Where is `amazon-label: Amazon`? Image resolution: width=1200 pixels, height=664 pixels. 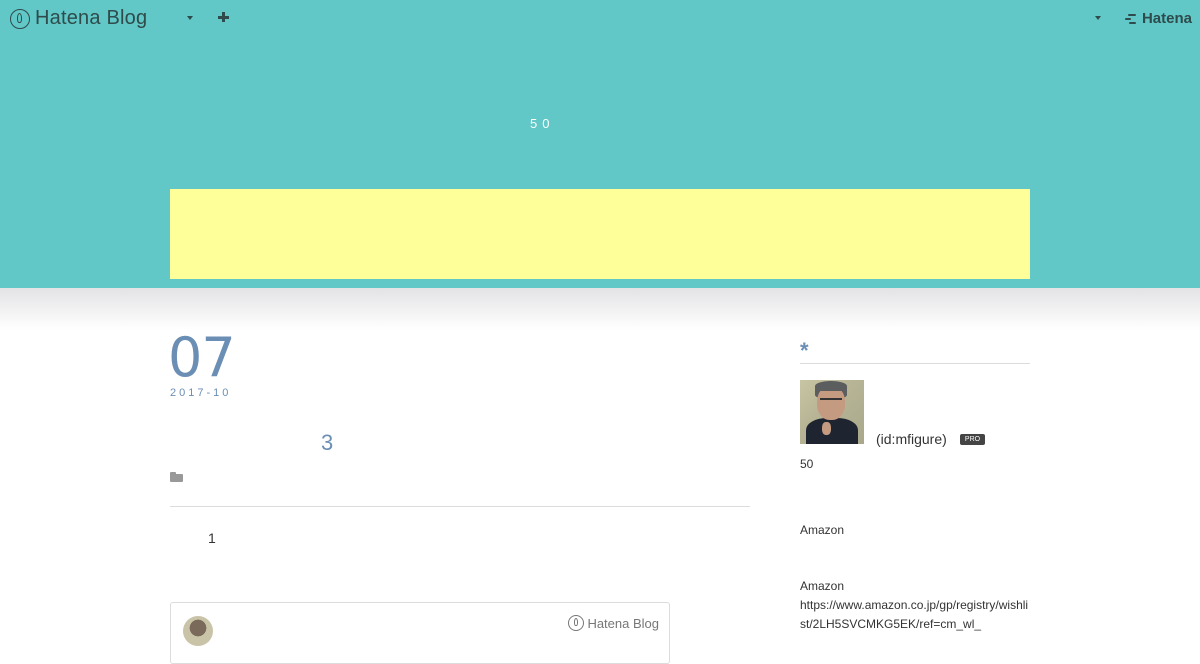 amazon-label: Amazon is located at coordinates (822, 530).